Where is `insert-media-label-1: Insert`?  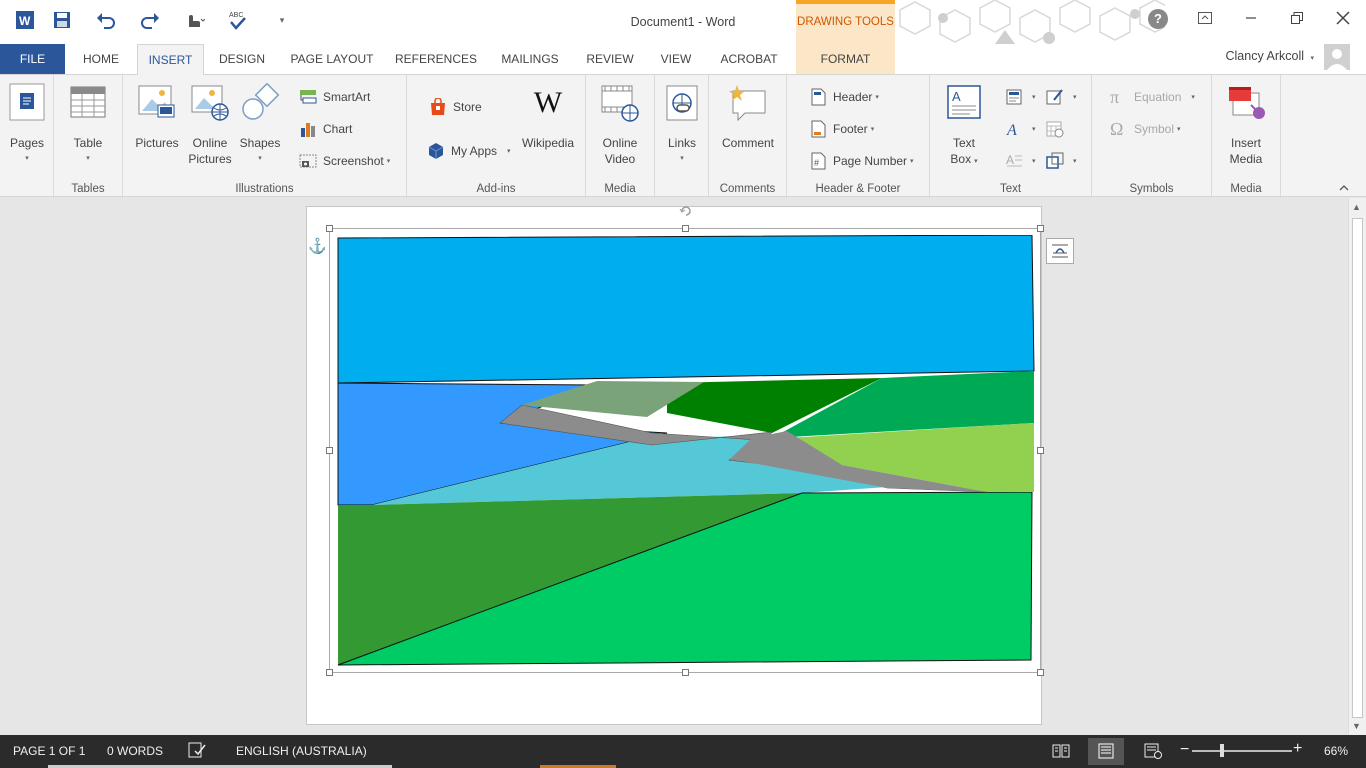
insert-media-label-1: Insert is located at coordinates (1245, 143).